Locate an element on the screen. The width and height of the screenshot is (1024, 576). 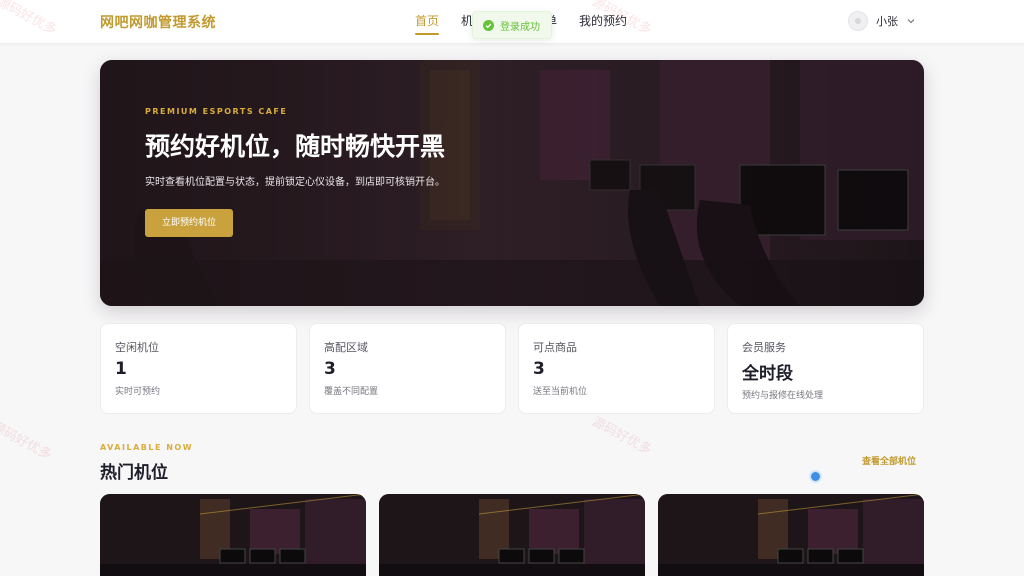
check-circle-icon is located at coordinates (488, 25).